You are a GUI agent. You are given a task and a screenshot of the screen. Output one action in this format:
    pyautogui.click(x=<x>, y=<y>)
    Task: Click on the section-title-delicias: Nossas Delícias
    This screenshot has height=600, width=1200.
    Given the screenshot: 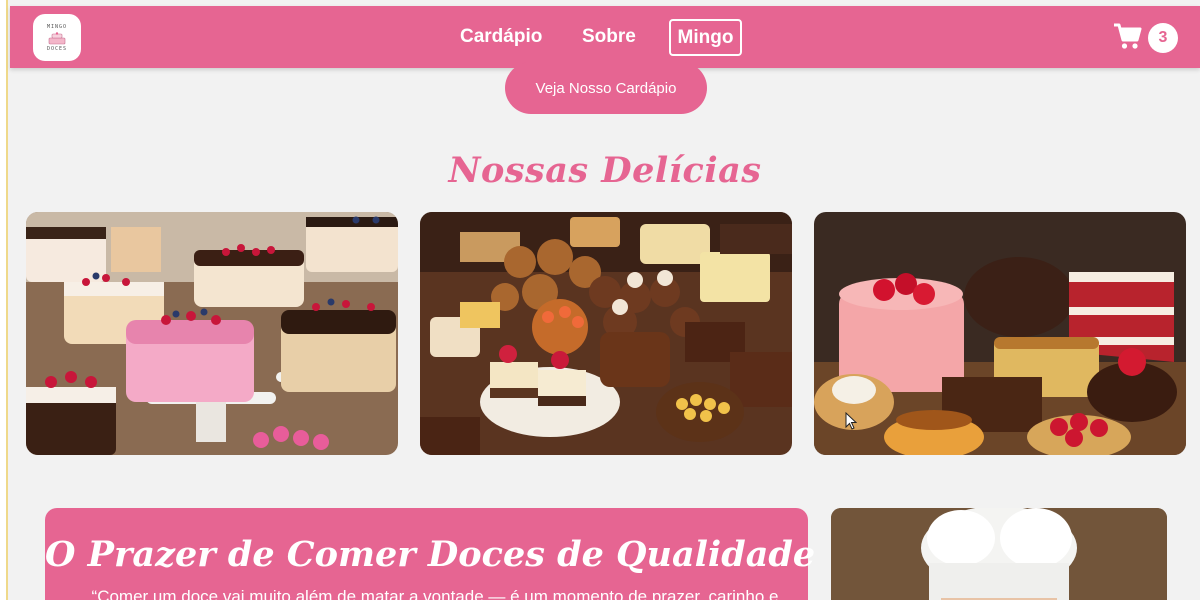 What is the action you would take?
    pyautogui.click(x=605, y=170)
    